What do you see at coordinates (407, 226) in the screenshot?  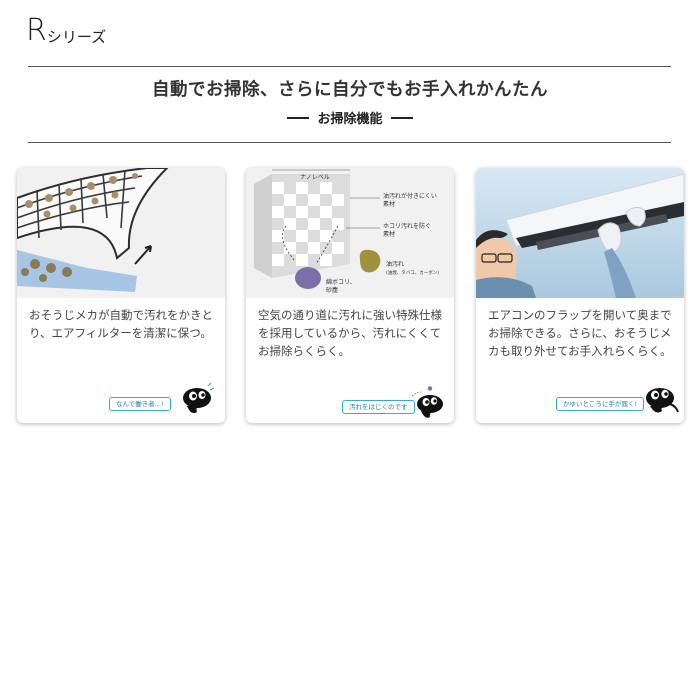 I see `dust-resist-label-1: ホコリ汚れを防ぐ` at bounding box center [407, 226].